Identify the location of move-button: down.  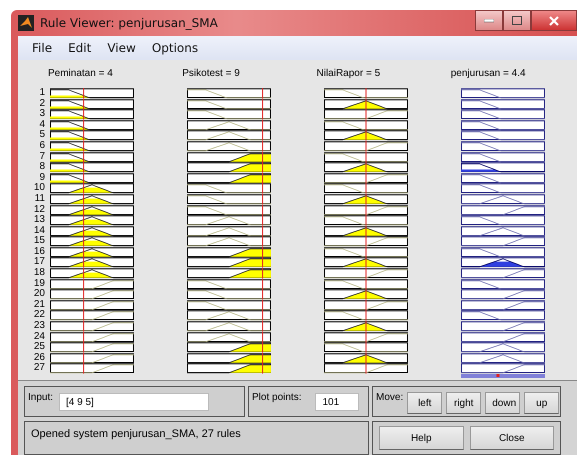
(502, 403).